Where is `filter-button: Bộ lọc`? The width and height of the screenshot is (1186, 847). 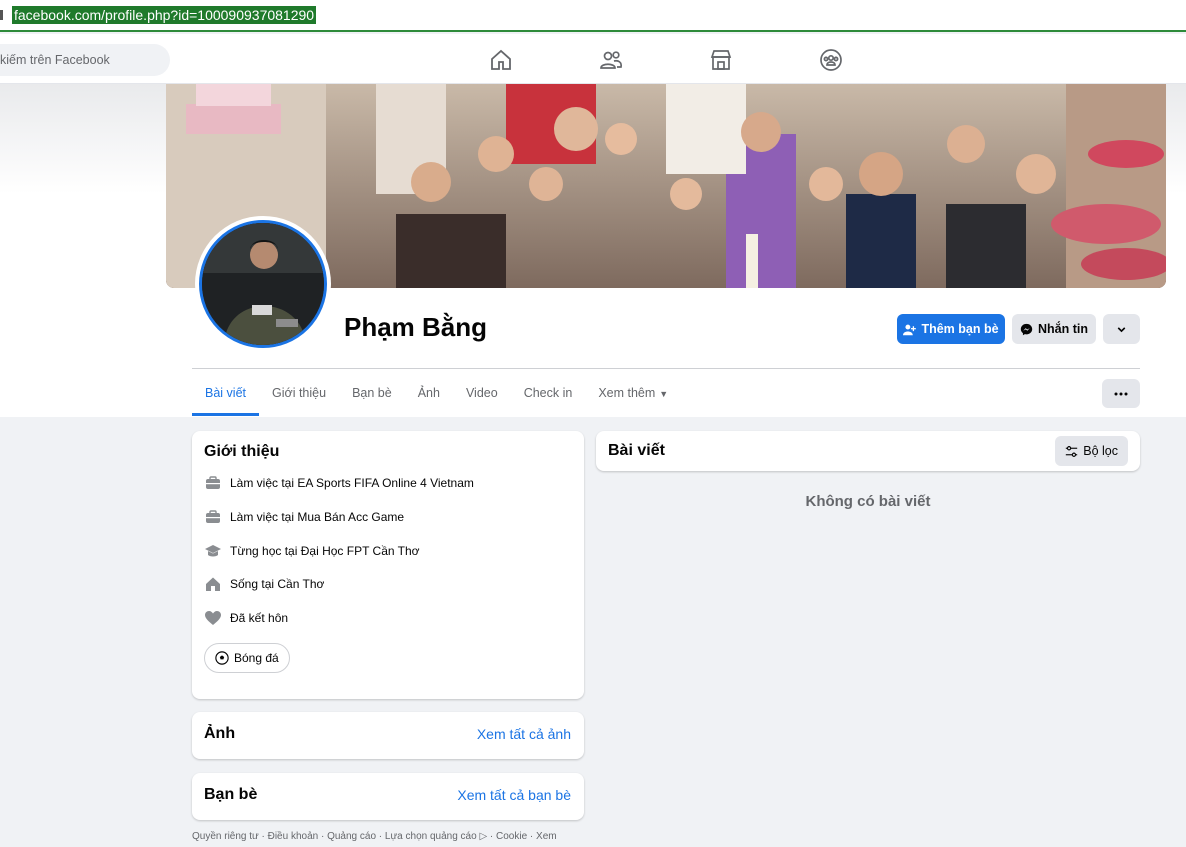
filter-button: Bộ lọc is located at coordinates (1091, 451).